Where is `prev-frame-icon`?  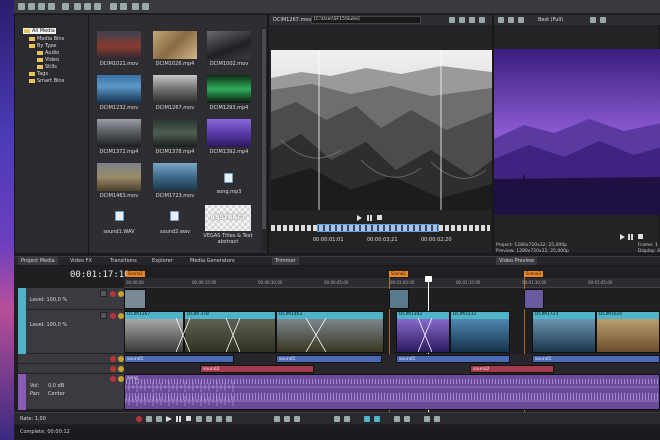
prev-frame-icon is located at coordinates (219, 419).